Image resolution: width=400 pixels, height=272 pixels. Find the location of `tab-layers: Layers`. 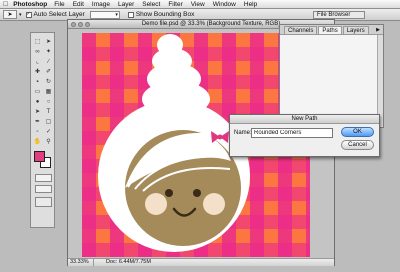

tab-layers: Layers is located at coordinates (355, 30).